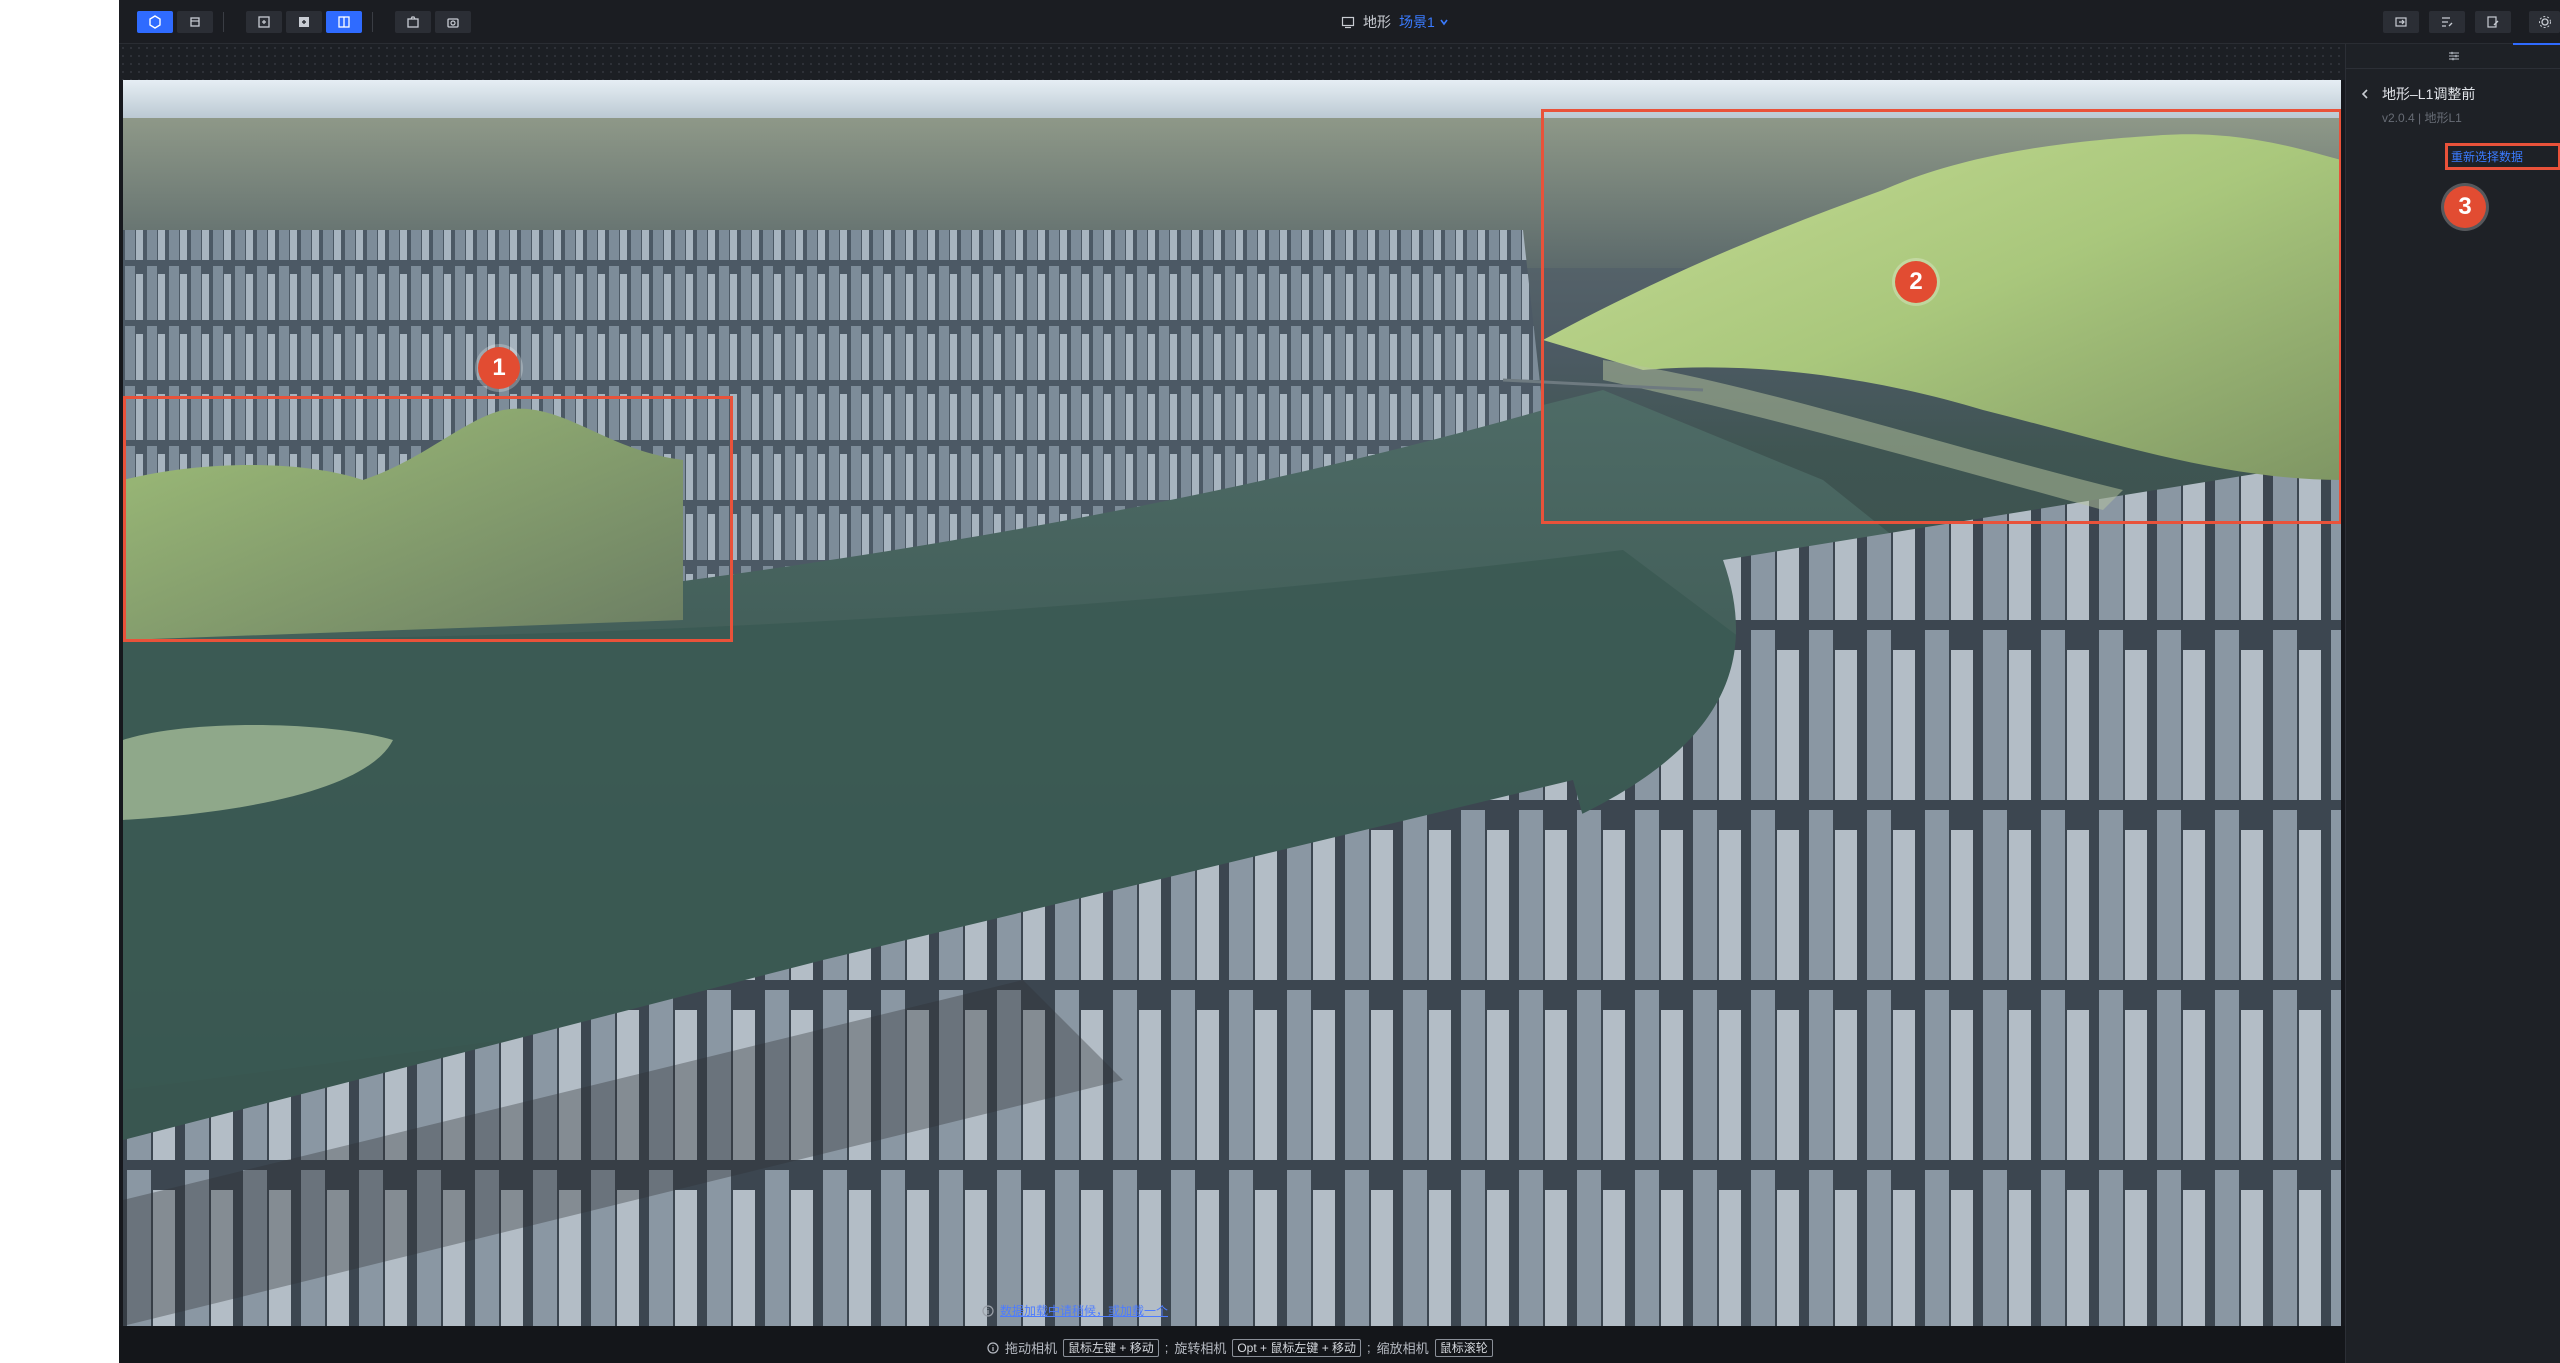 The height and width of the screenshot is (1363, 2560). I want to click on hand-icon, so click(195, 22).